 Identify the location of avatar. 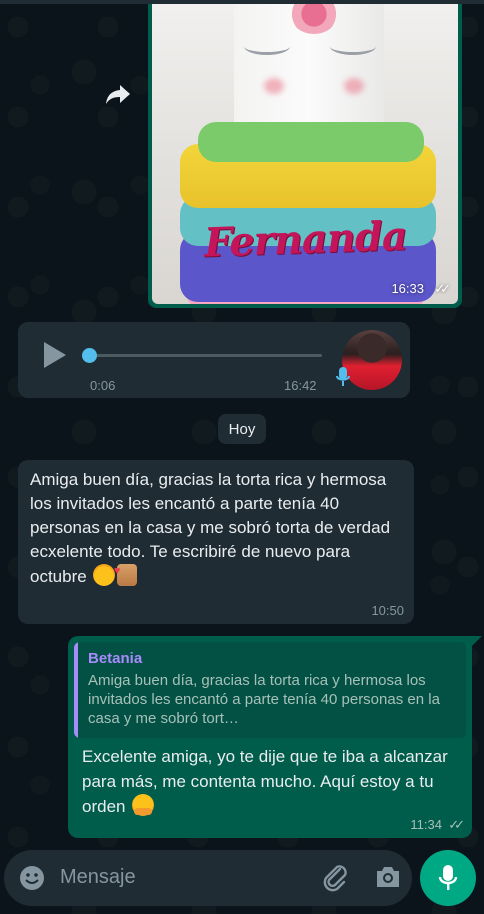
(372, 360).